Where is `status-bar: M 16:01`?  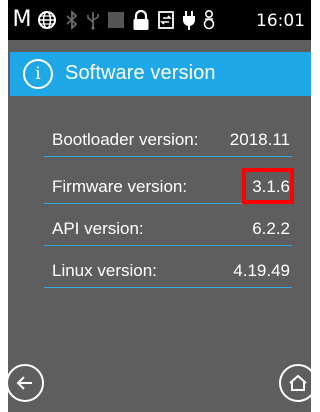 status-bar: M 16:01 is located at coordinates (159, 20).